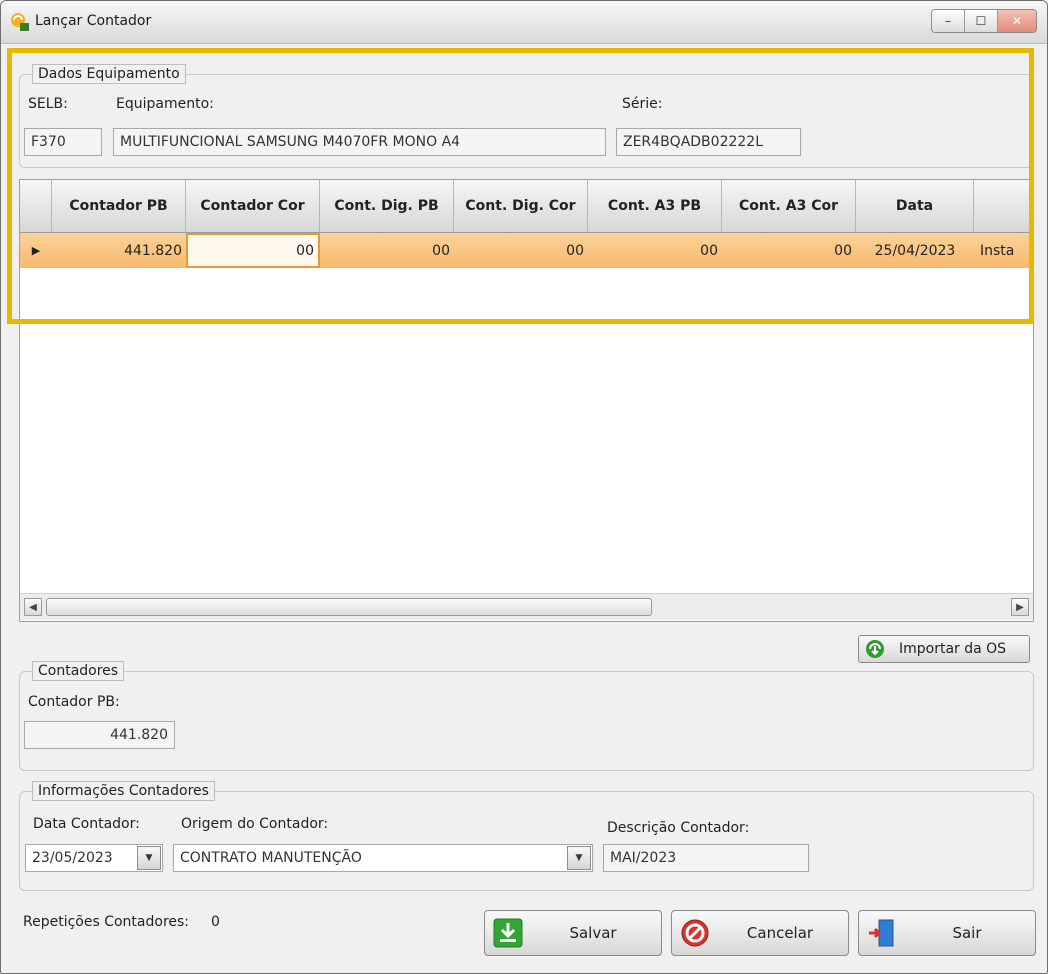 This screenshot has width=1048, height=974. What do you see at coordinates (106, 922) in the screenshot?
I see `repeticoes-label: Repetições Contadores:` at bounding box center [106, 922].